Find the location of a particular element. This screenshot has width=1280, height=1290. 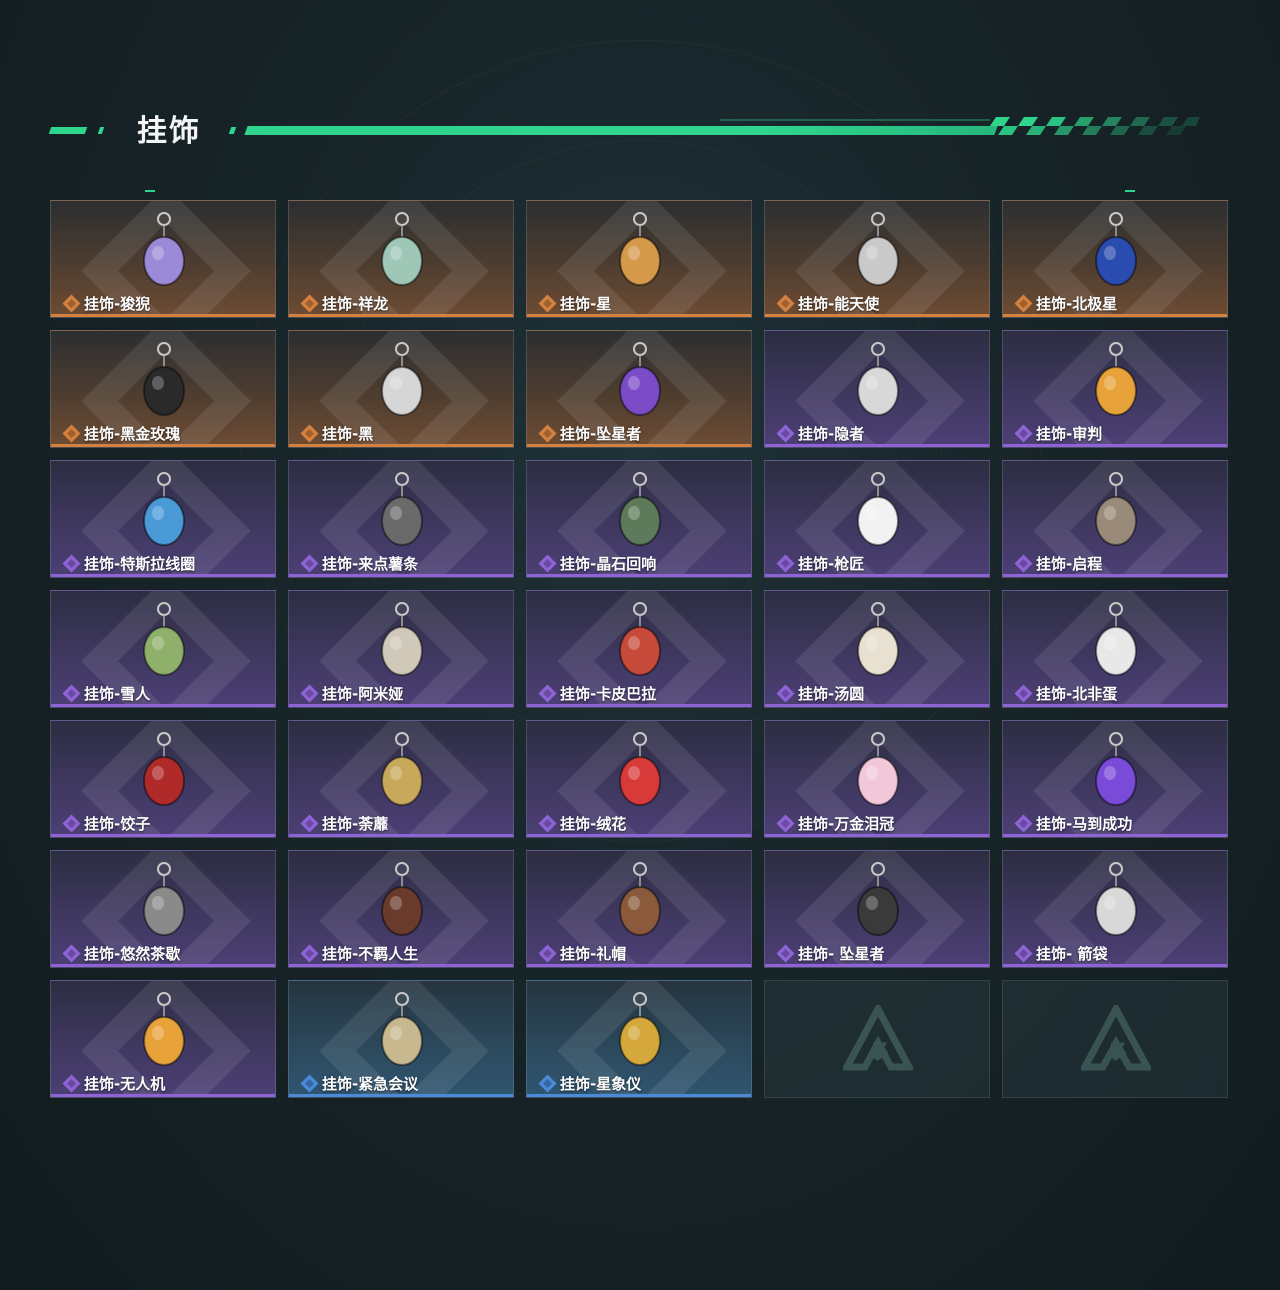

charm-card: 挂饰-北极星 is located at coordinates (1115, 259).